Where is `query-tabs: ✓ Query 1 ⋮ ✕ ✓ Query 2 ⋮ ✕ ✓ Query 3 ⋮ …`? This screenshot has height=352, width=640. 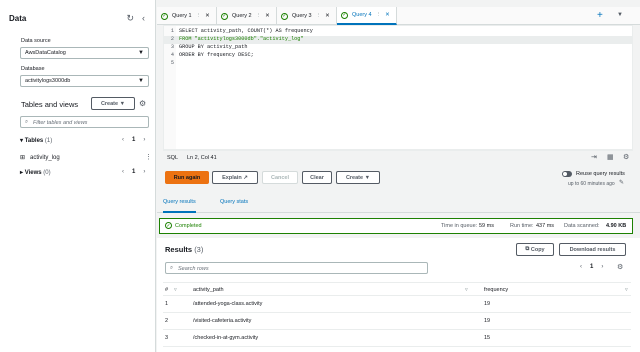 query-tabs: ✓ Query 1 ⋮ ✕ ✓ Query 2 ⋮ ✕ ✓ Query 3 ⋮ … is located at coordinates (398, 16).